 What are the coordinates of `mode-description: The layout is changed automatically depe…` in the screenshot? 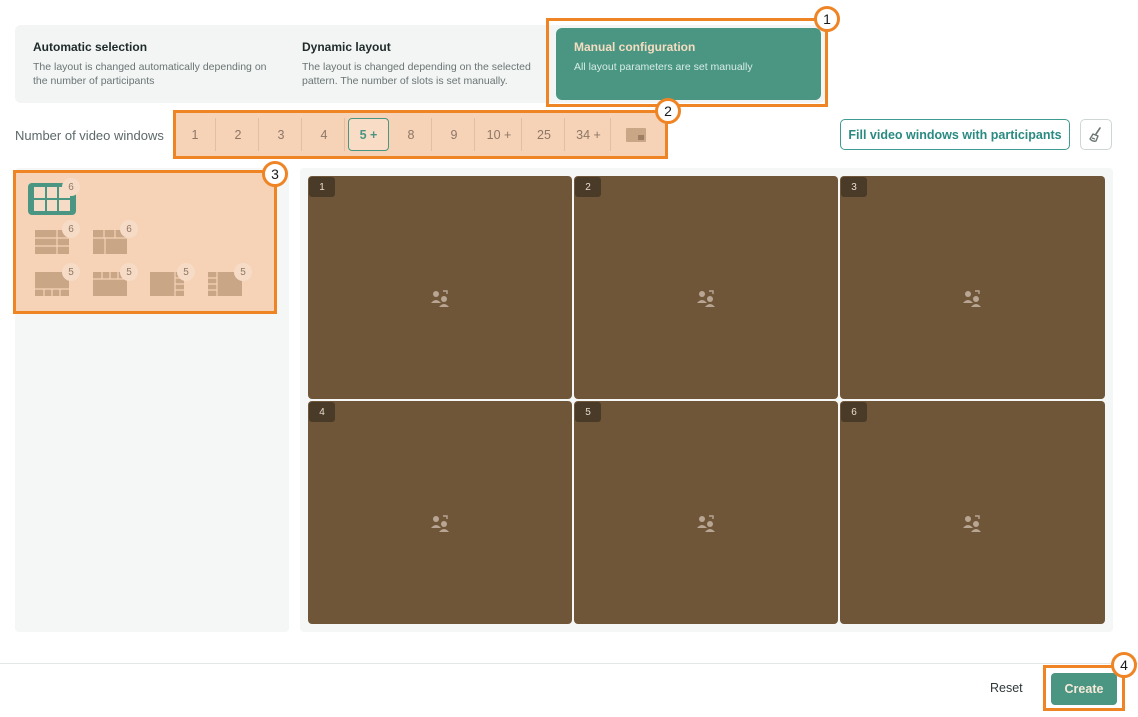 It's located at (150, 74).